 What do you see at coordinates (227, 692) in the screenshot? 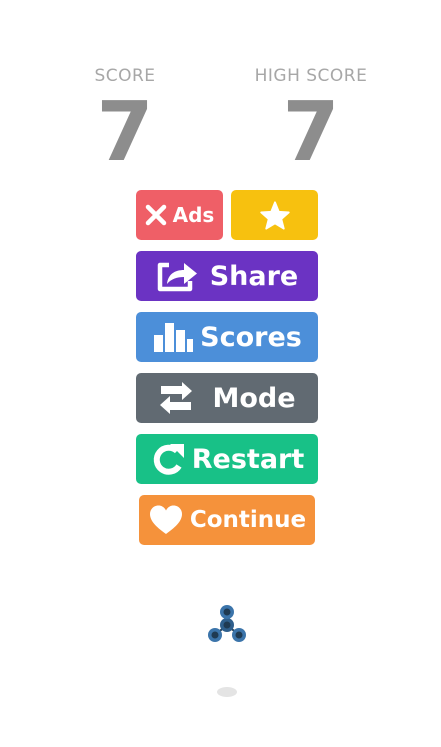
I see `ground-shadow` at bounding box center [227, 692].